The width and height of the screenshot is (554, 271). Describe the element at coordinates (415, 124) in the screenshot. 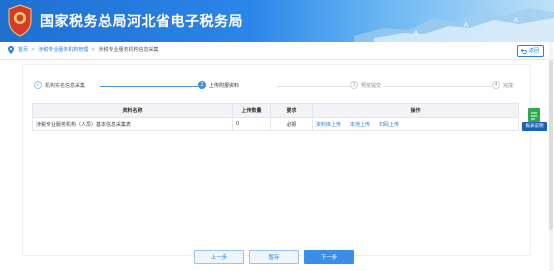

I see `actions-cell: 资料库上传 本地上传 扫码上传` at that location.